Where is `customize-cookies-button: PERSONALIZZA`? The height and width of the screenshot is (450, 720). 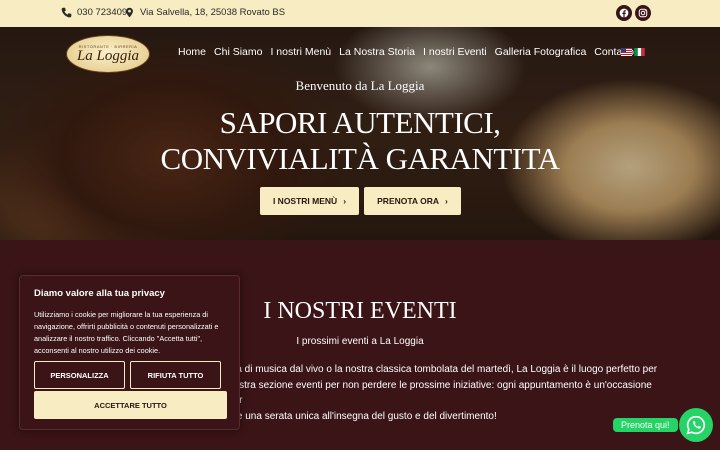 customize-cookies-button: PERSONALIZZA is located at coordinates (79, 375).